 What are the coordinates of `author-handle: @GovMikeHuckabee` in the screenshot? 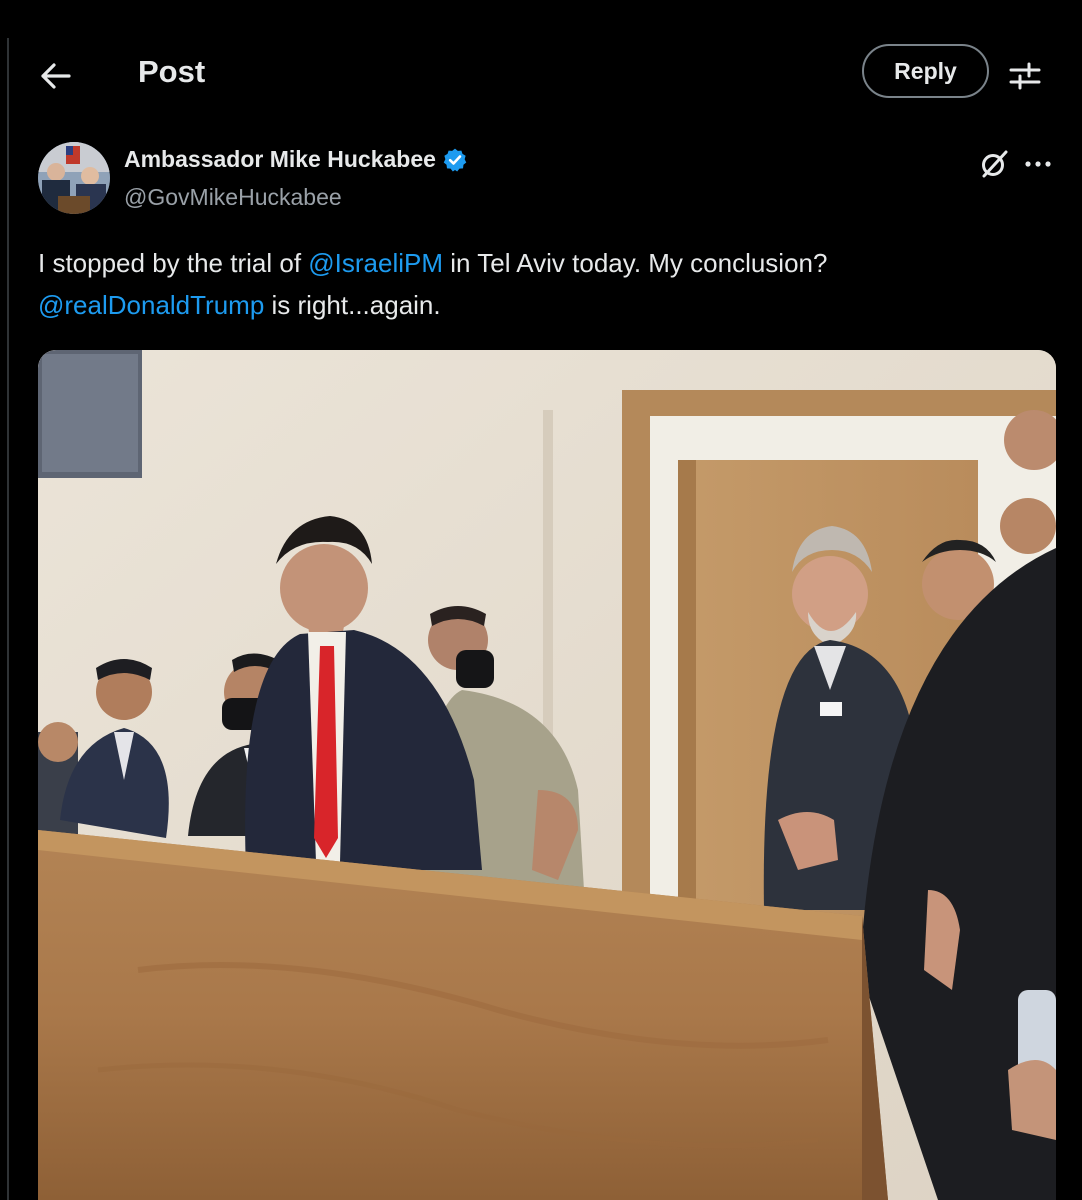 It's located at (233, 197).